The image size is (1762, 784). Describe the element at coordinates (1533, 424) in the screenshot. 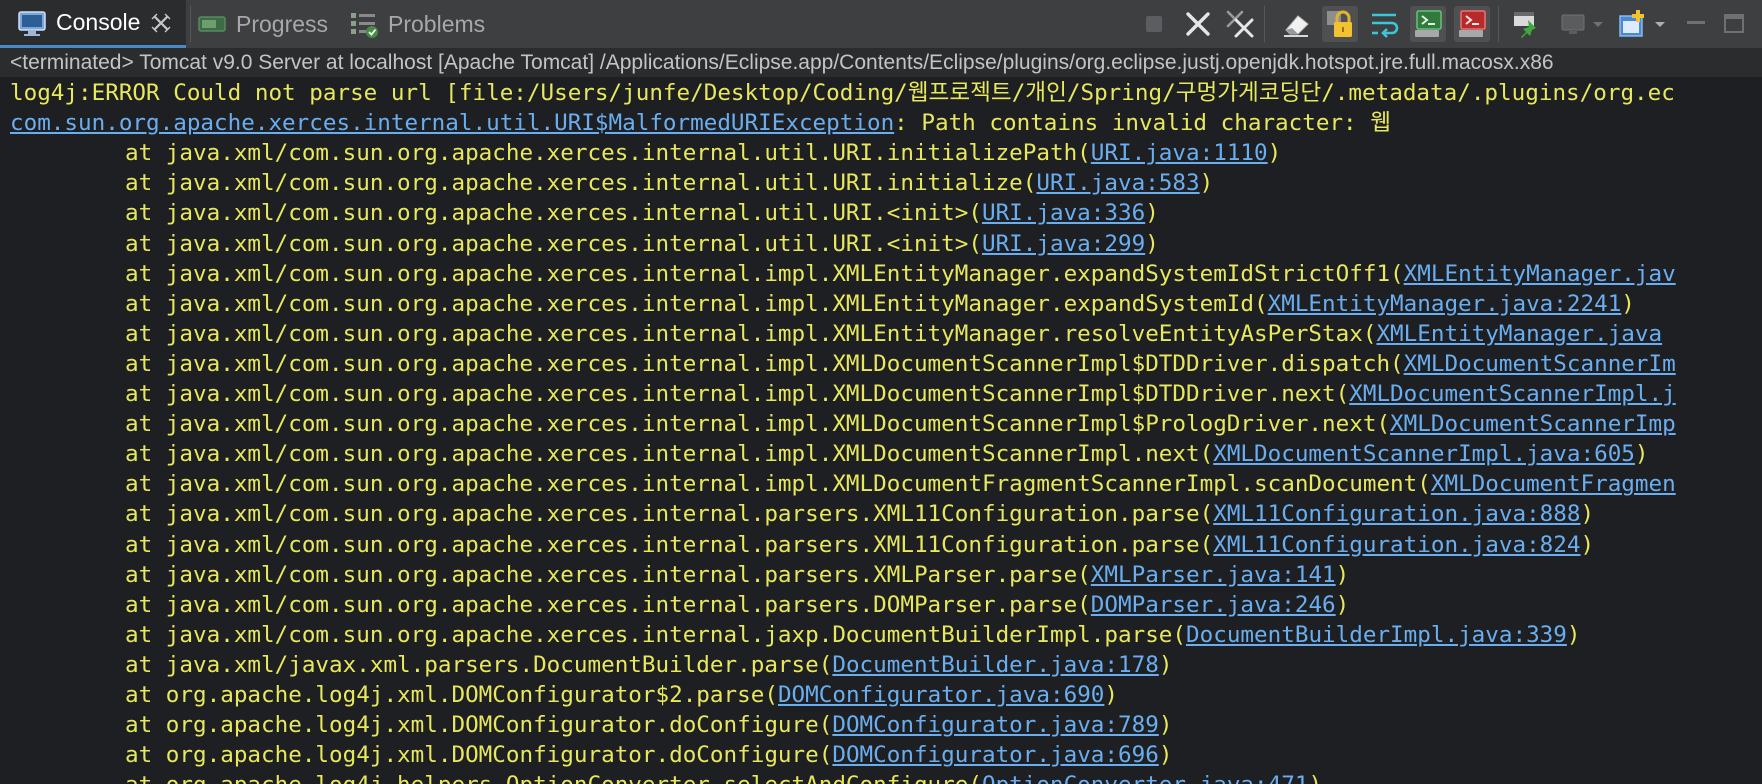

I see `stacktrace-link: XMLDocumentScannerImp` at that location.